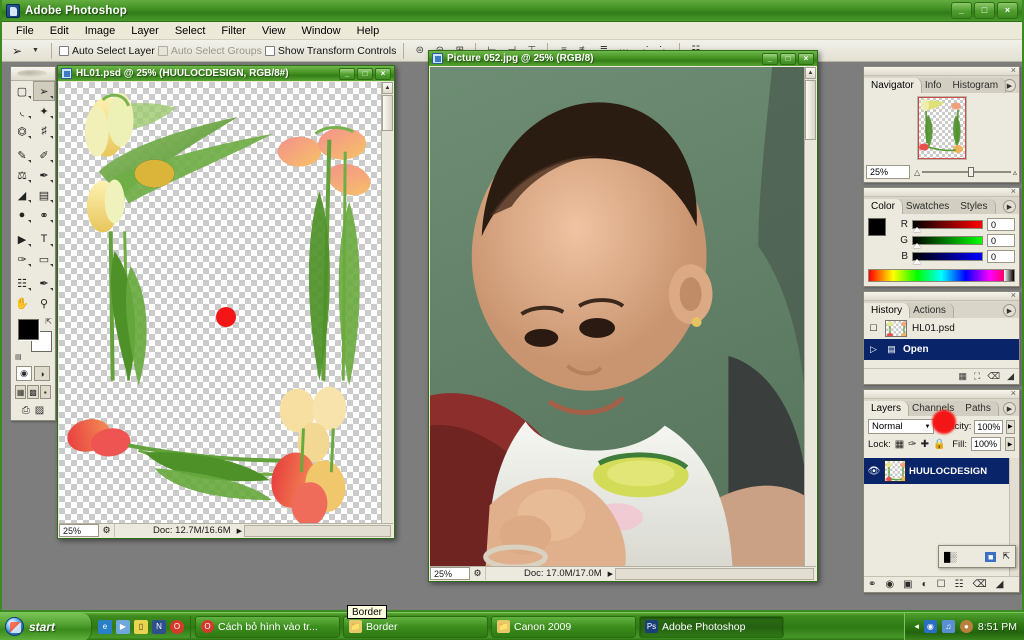  Describe the element at coordinates (976, 85) in the screenshot. I see `tab-histogram: Histogram` at that location.